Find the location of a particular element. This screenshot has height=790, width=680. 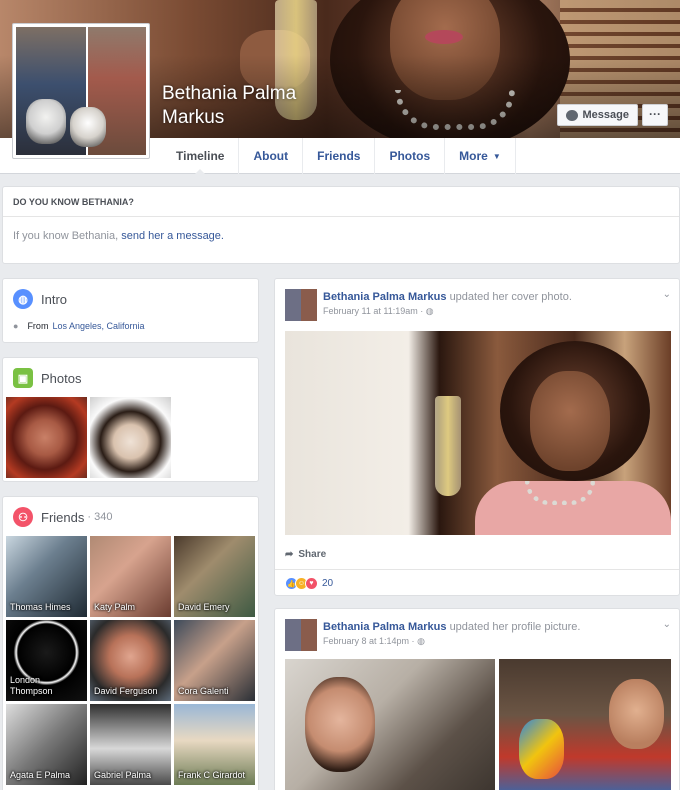

friend-tile: David Emery is located at coordinates (214, 576).